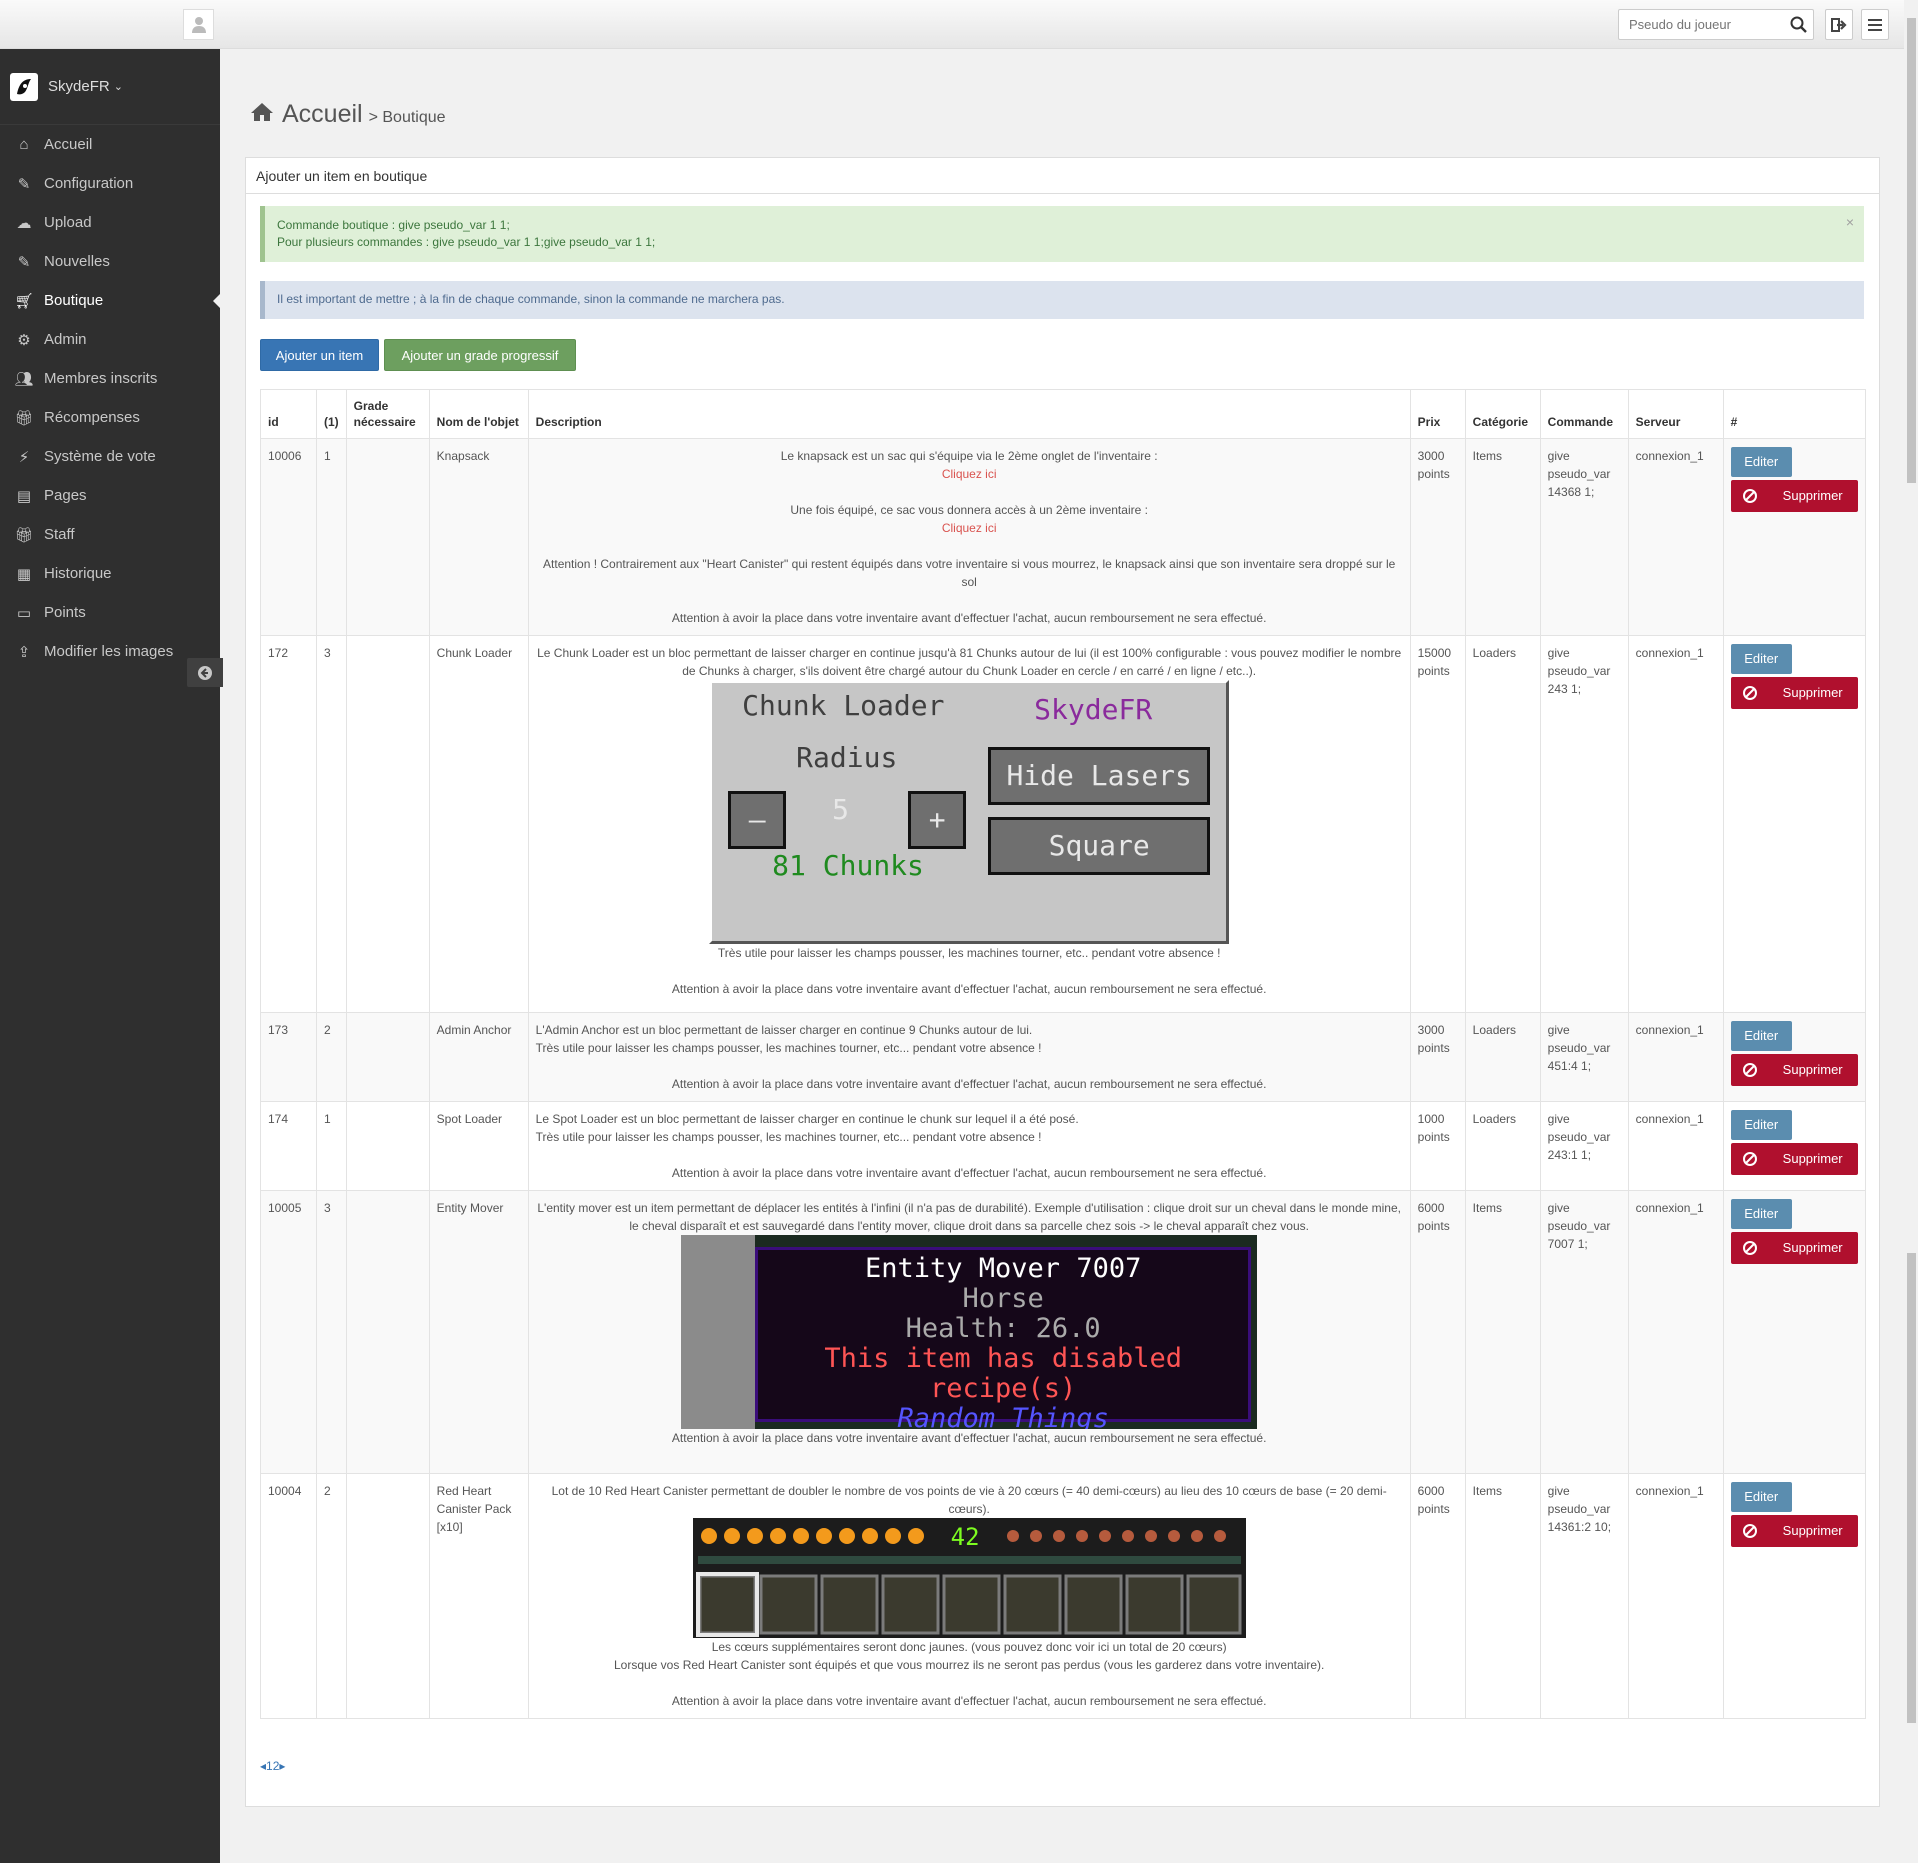 The width and height of the screenshot is (1918, 1863). I want to click on sidebar-item-historique: ▦ Historique, so click(110, 573).